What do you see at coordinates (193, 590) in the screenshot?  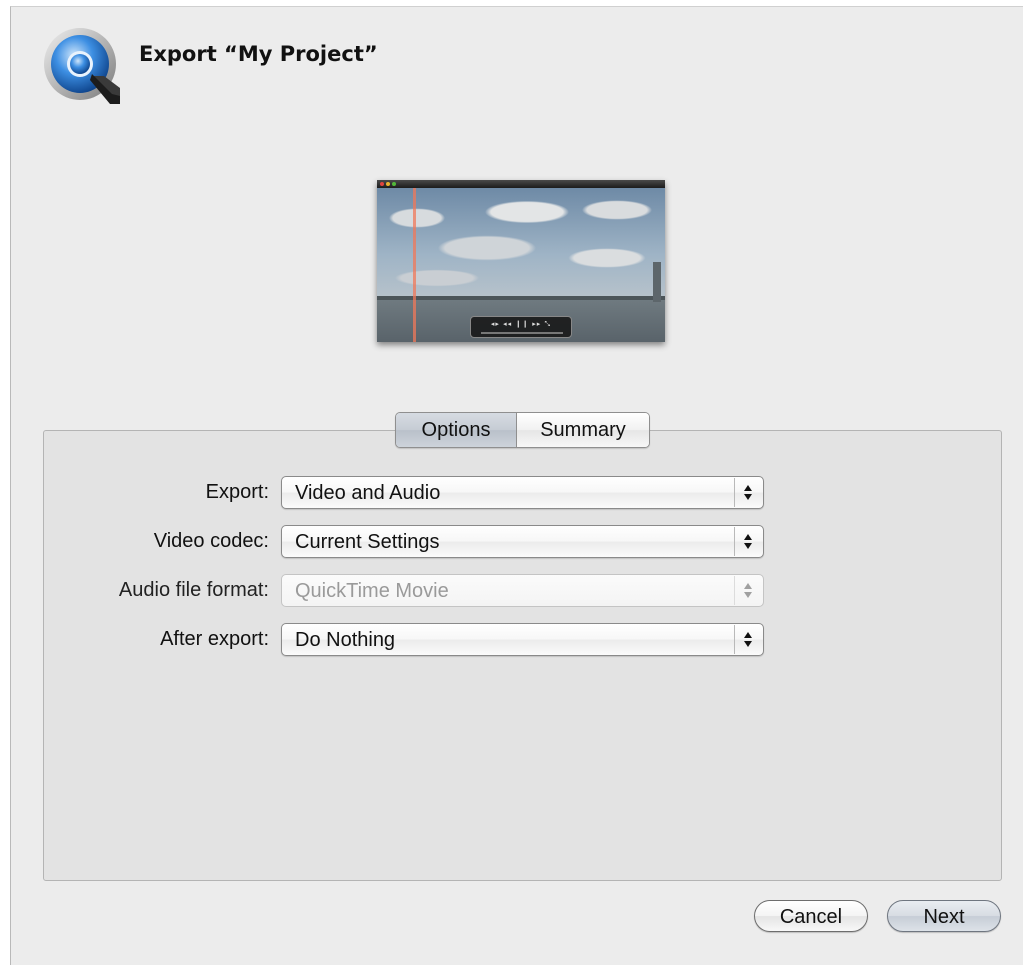 I see `audio-file-format-label: Audio file format:` at bounding box center [193, 590].